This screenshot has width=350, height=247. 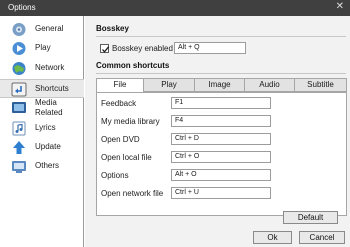 I want to click on shortcut-input: Ctrl + U, so click(x=221, y=193).